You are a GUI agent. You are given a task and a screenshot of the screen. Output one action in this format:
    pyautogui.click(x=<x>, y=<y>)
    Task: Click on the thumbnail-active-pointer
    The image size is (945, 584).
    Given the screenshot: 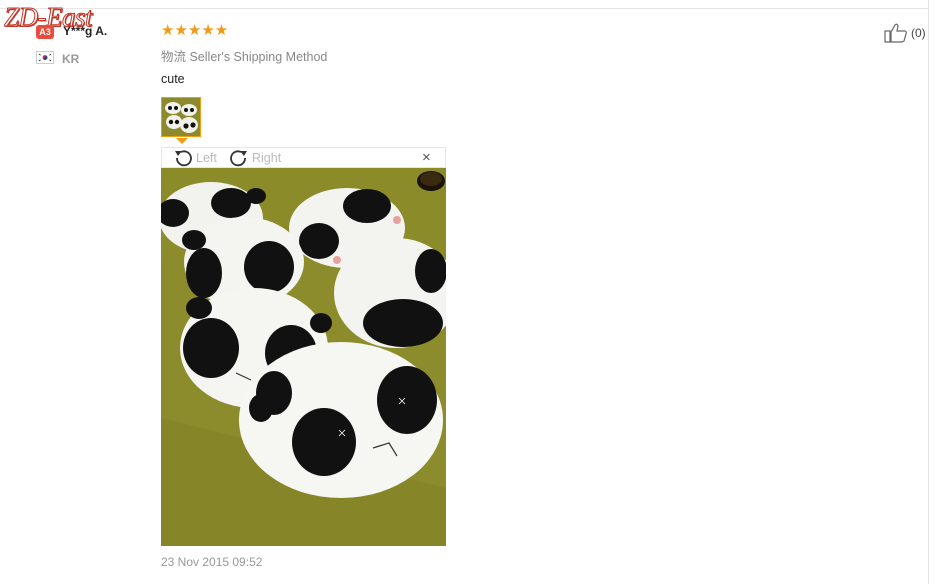 What is the action you would take?
    pyautogui.click(x=182, y=141)
    